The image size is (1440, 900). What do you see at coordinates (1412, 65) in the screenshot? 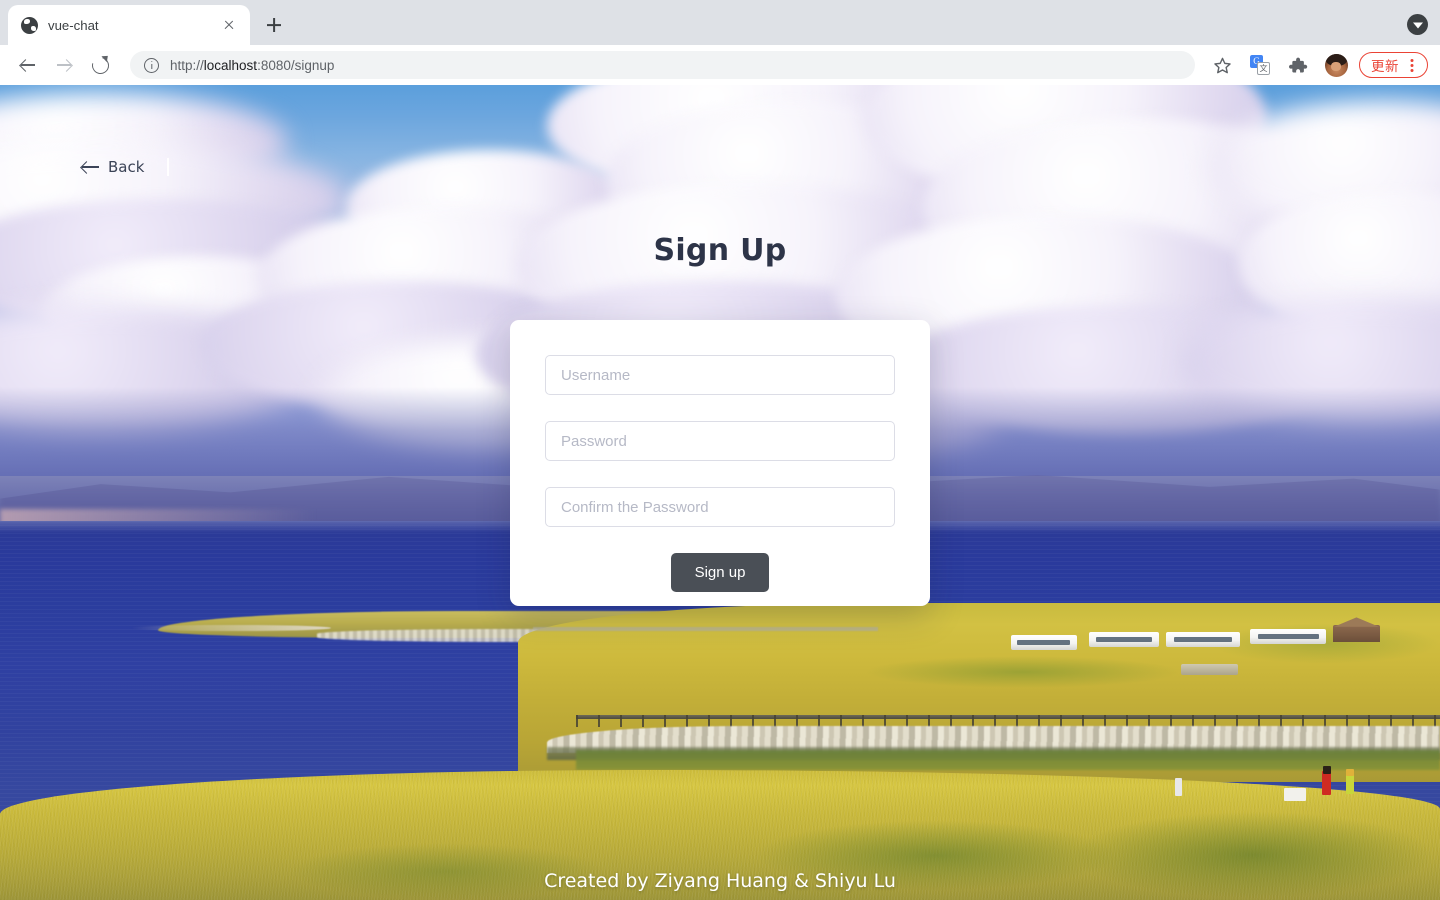
I see `kebab-menu-icon` at bounding box center [1412, 65].